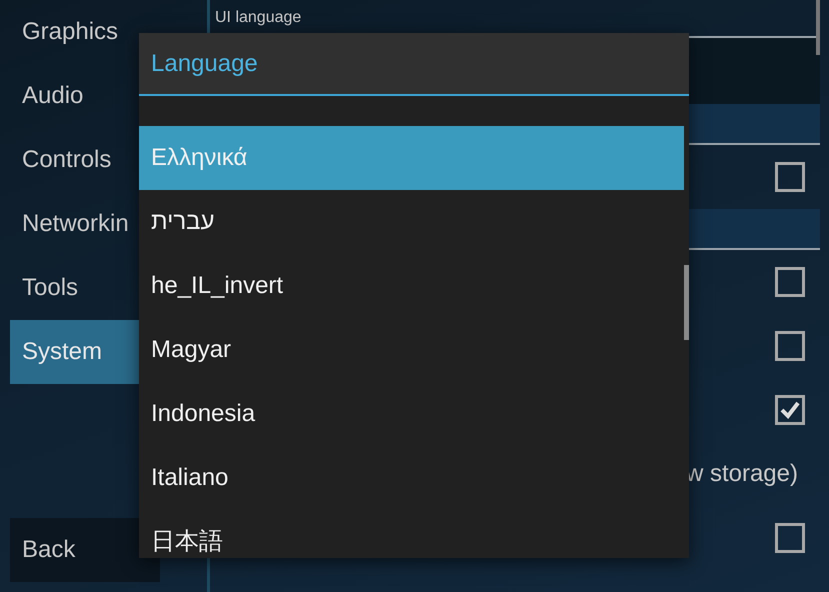 The height and width of the screenshot is (592, 829). What do you see at coordinates (411, 478) in the screenshot?
I see `language-option: Italiano` at bounding box center [411, 478].